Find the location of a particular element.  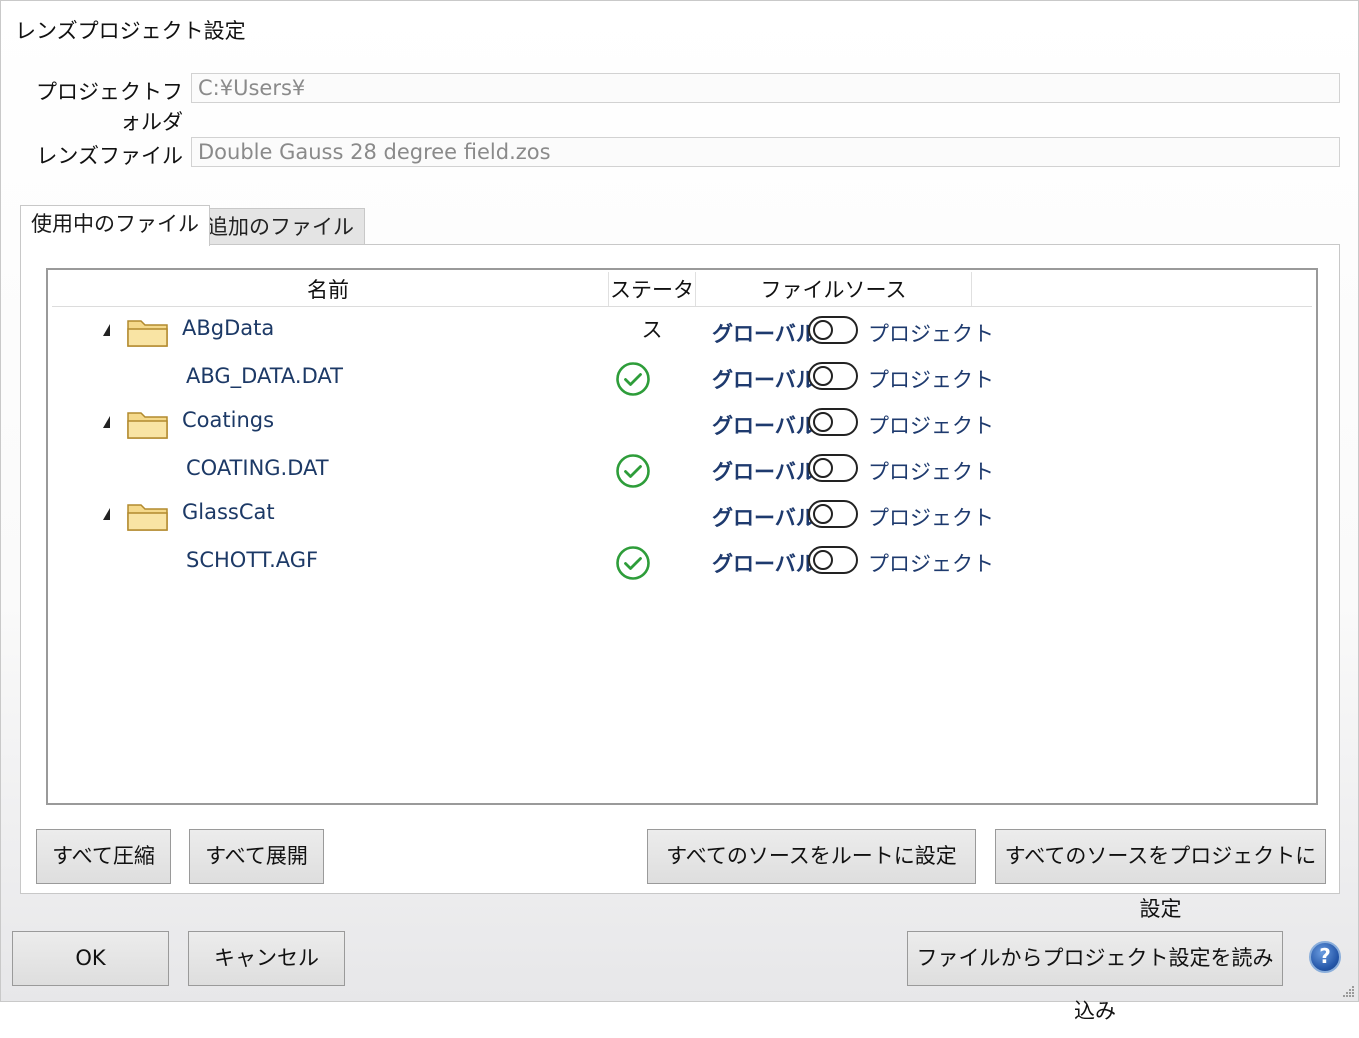

folder-name: GlassCat is located at coordinates (228, 512).